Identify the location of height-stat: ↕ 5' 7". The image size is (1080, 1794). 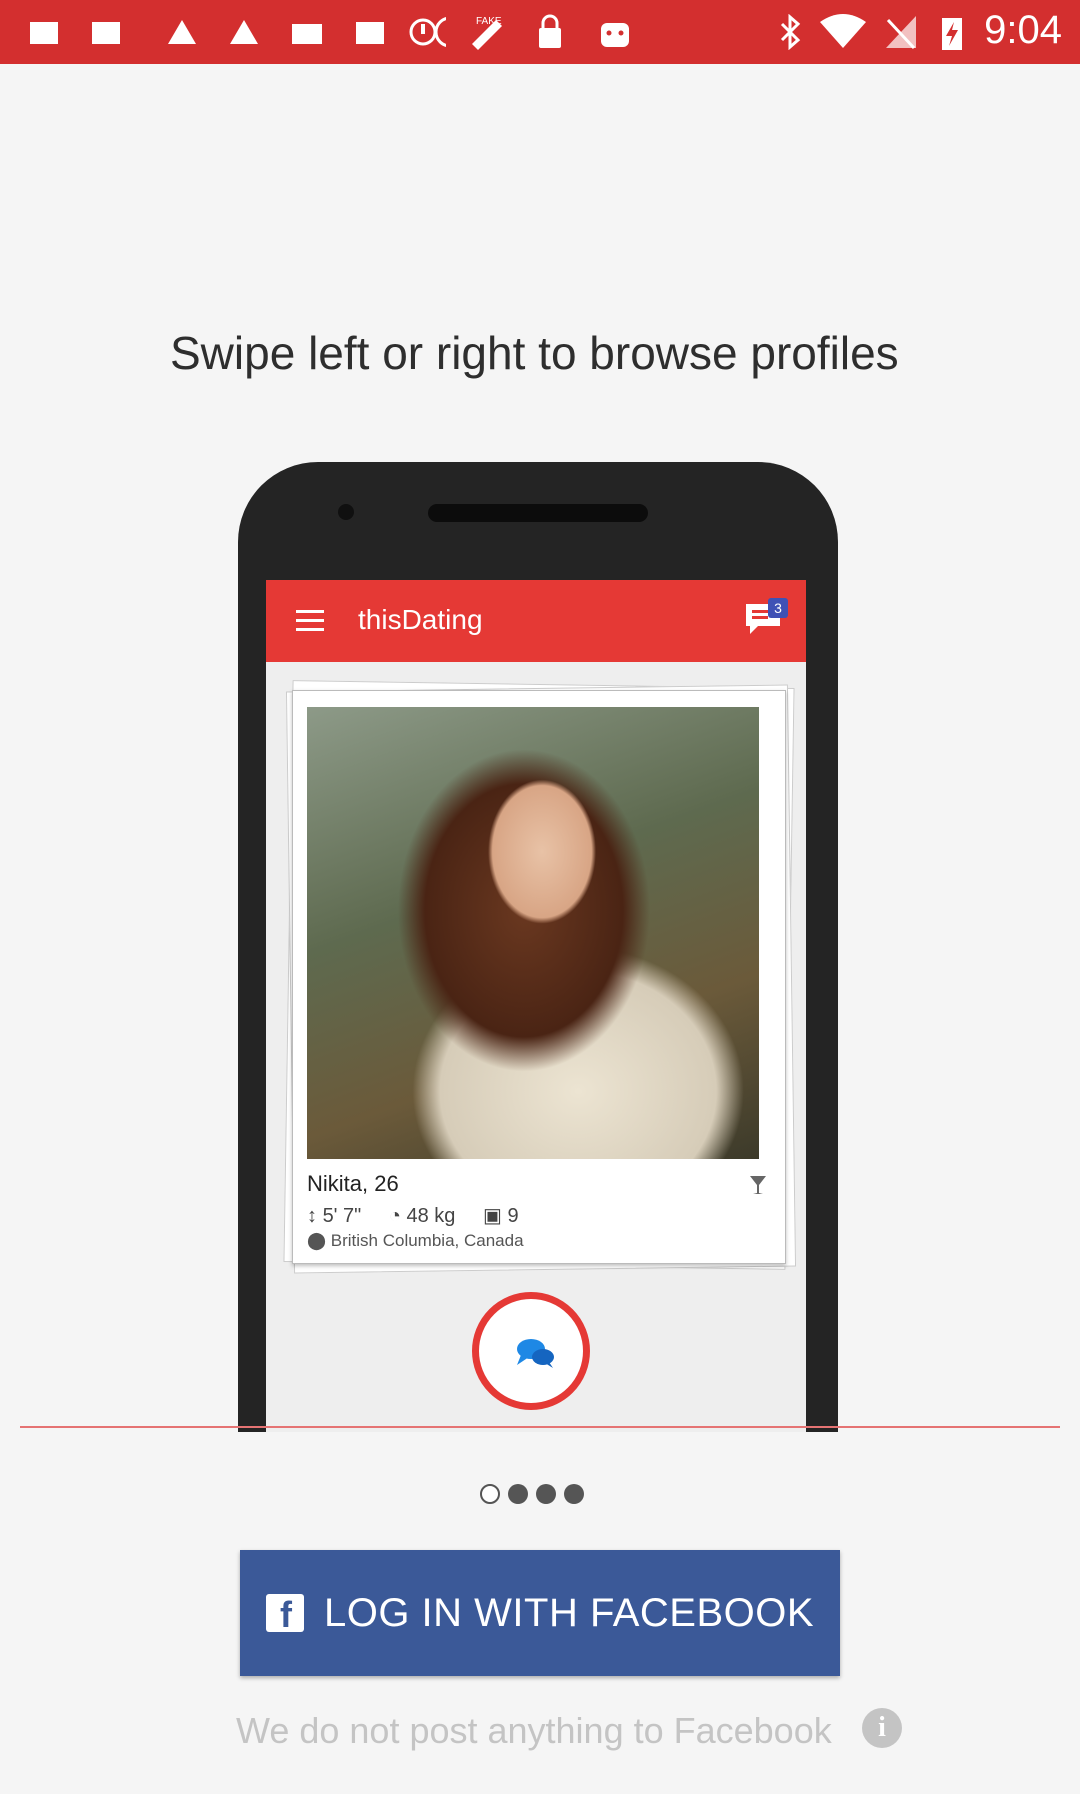
(334, 1216).